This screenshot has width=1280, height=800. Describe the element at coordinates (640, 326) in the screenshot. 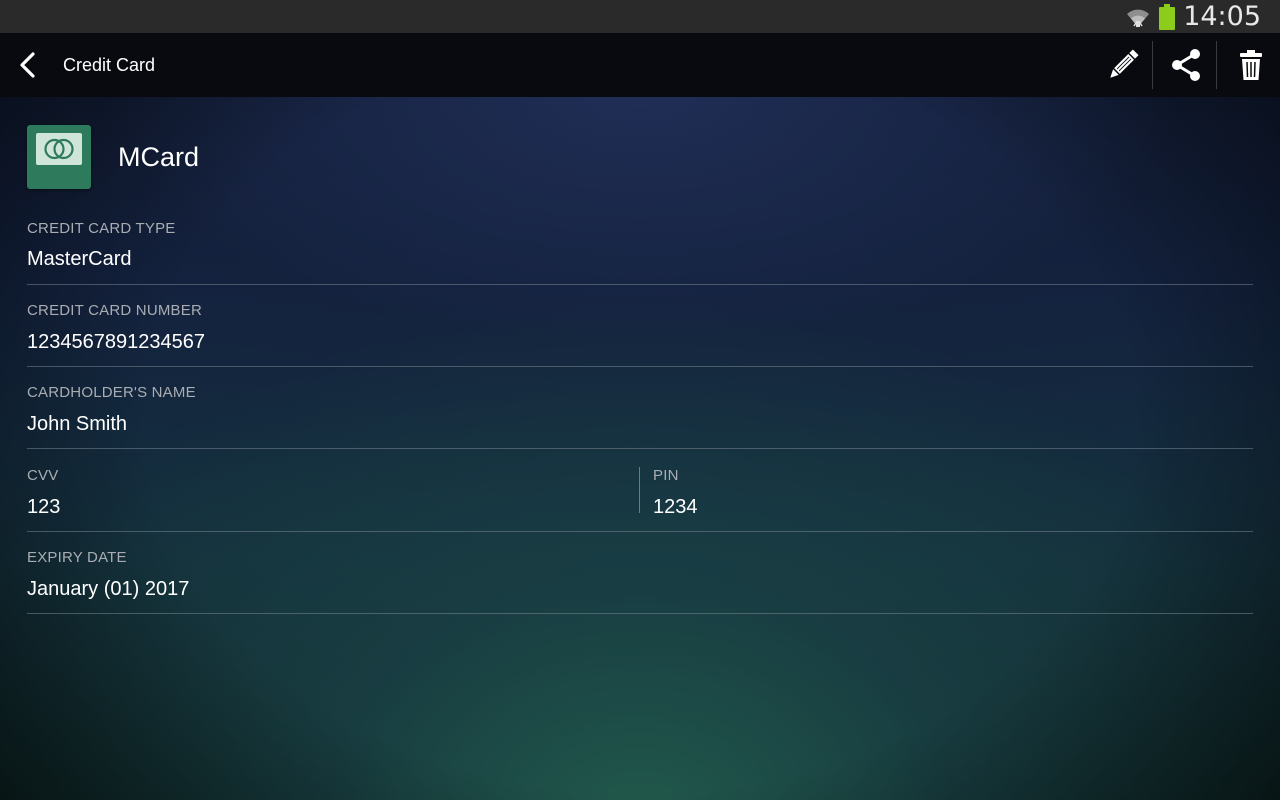

I see `field-card-number: CREDIT CARD NUMBER 1234567891234567` at that location.